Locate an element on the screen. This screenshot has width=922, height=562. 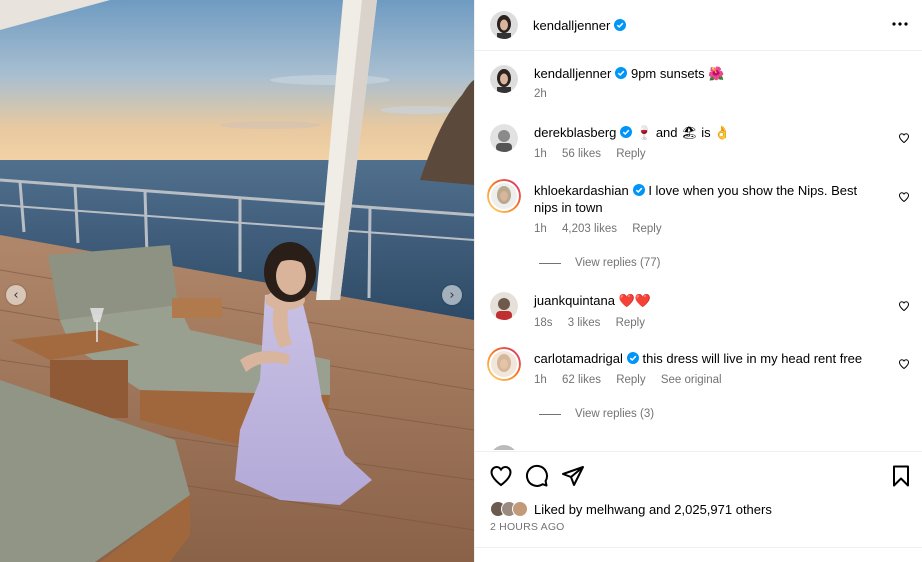
view-replies-button: View replies (3) is located at coordinates (596, 414).